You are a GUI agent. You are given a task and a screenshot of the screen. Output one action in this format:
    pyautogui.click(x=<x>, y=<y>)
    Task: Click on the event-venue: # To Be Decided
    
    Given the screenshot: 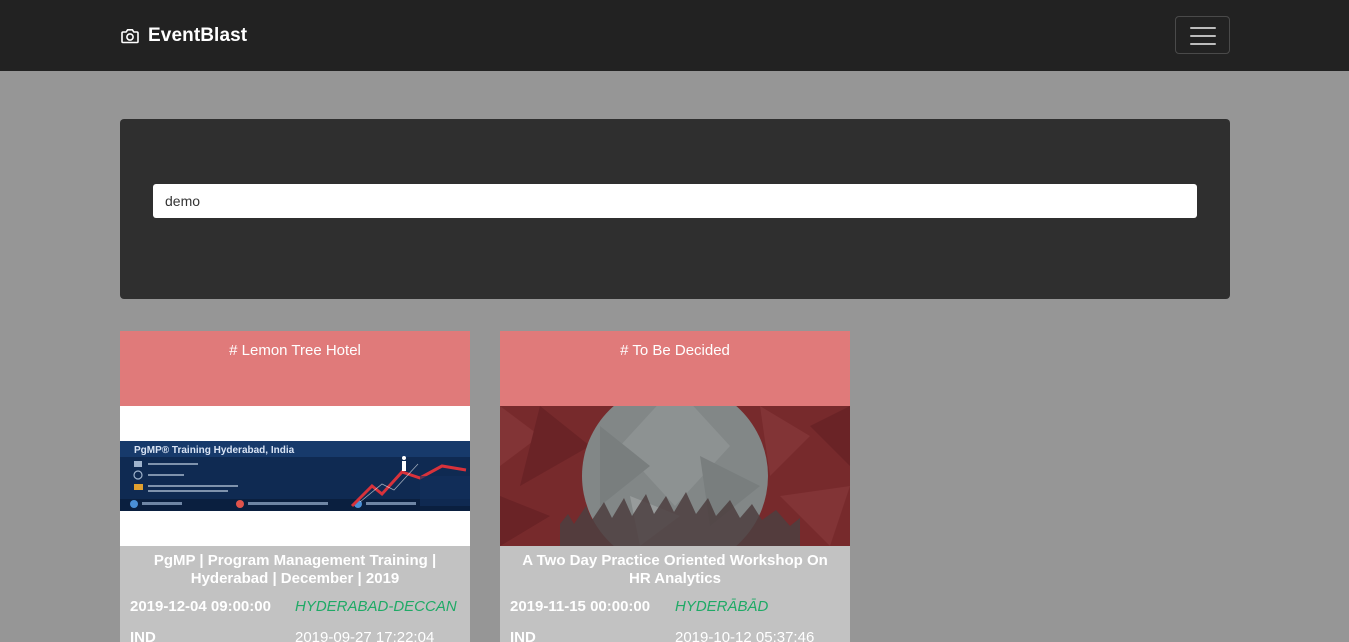 What is the action you would take?
    pyautogui.click(x=675, y=350)
    